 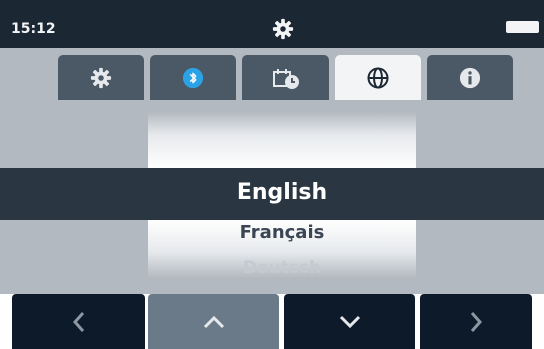 I want to click on forward-button, so click(x=476, y=321).